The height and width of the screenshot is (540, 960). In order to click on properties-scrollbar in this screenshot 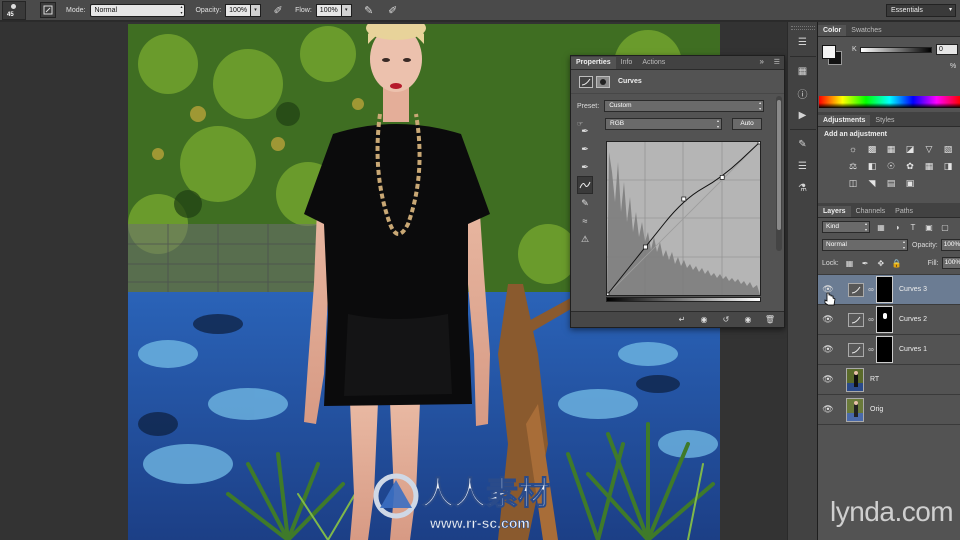, I will do `click(779, 173)`.